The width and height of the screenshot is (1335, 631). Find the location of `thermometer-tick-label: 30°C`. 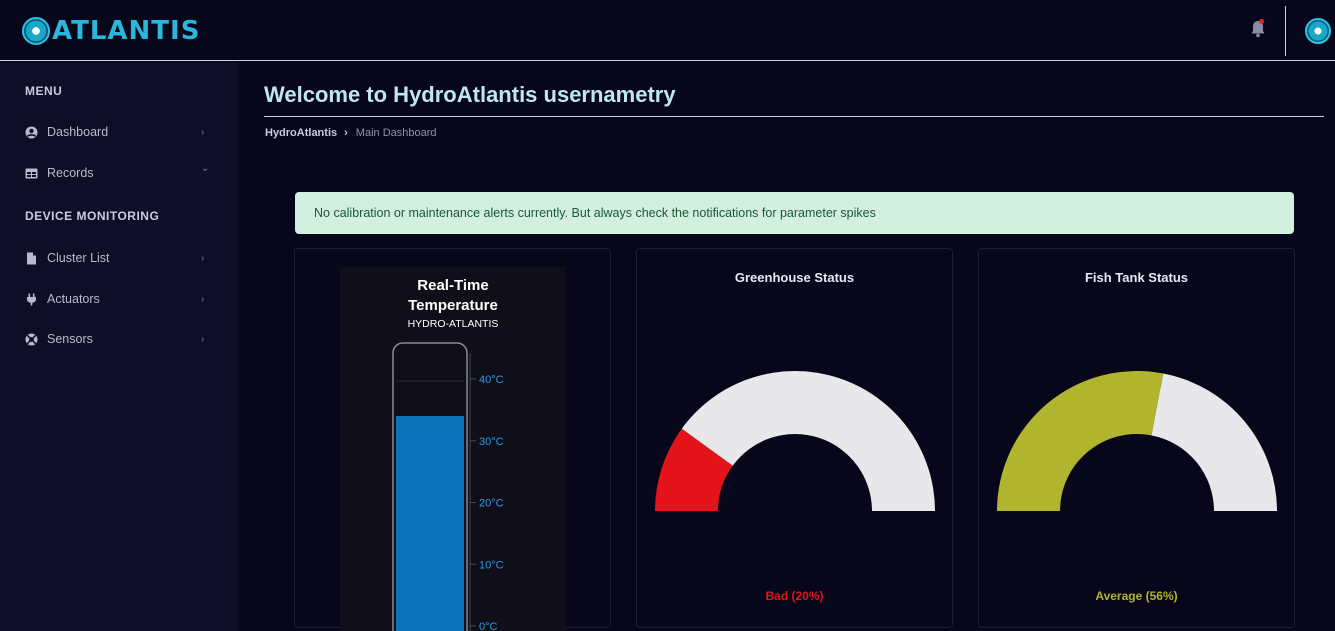

thermometer-tick-label: 30°C is located at coordinates (491, 442).